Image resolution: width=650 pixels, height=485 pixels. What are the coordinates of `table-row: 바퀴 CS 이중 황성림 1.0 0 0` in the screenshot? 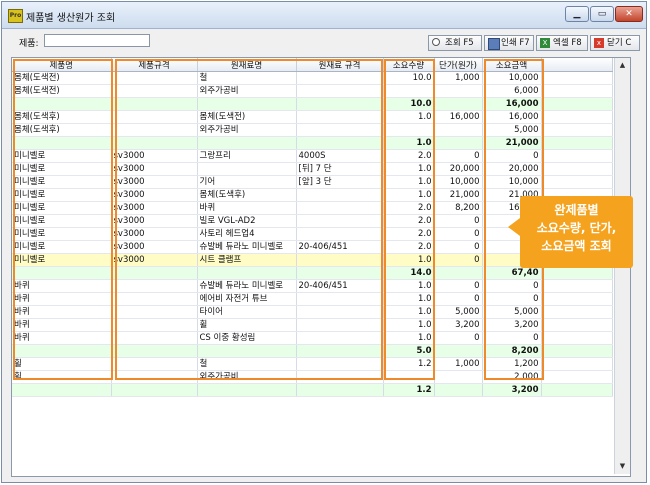 It's located at (312, 338).